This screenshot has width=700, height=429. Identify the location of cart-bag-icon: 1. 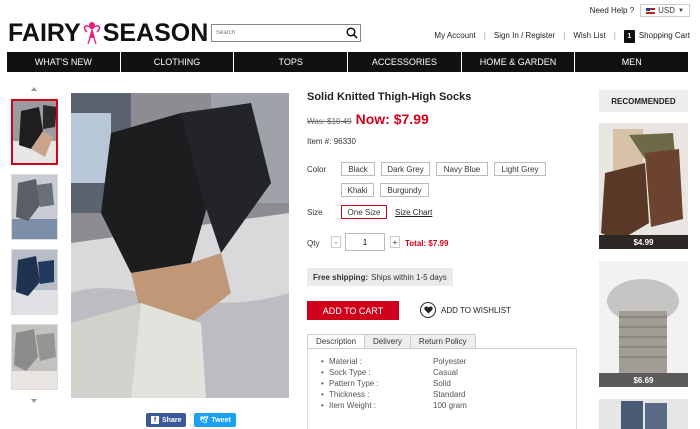
(629, 36).